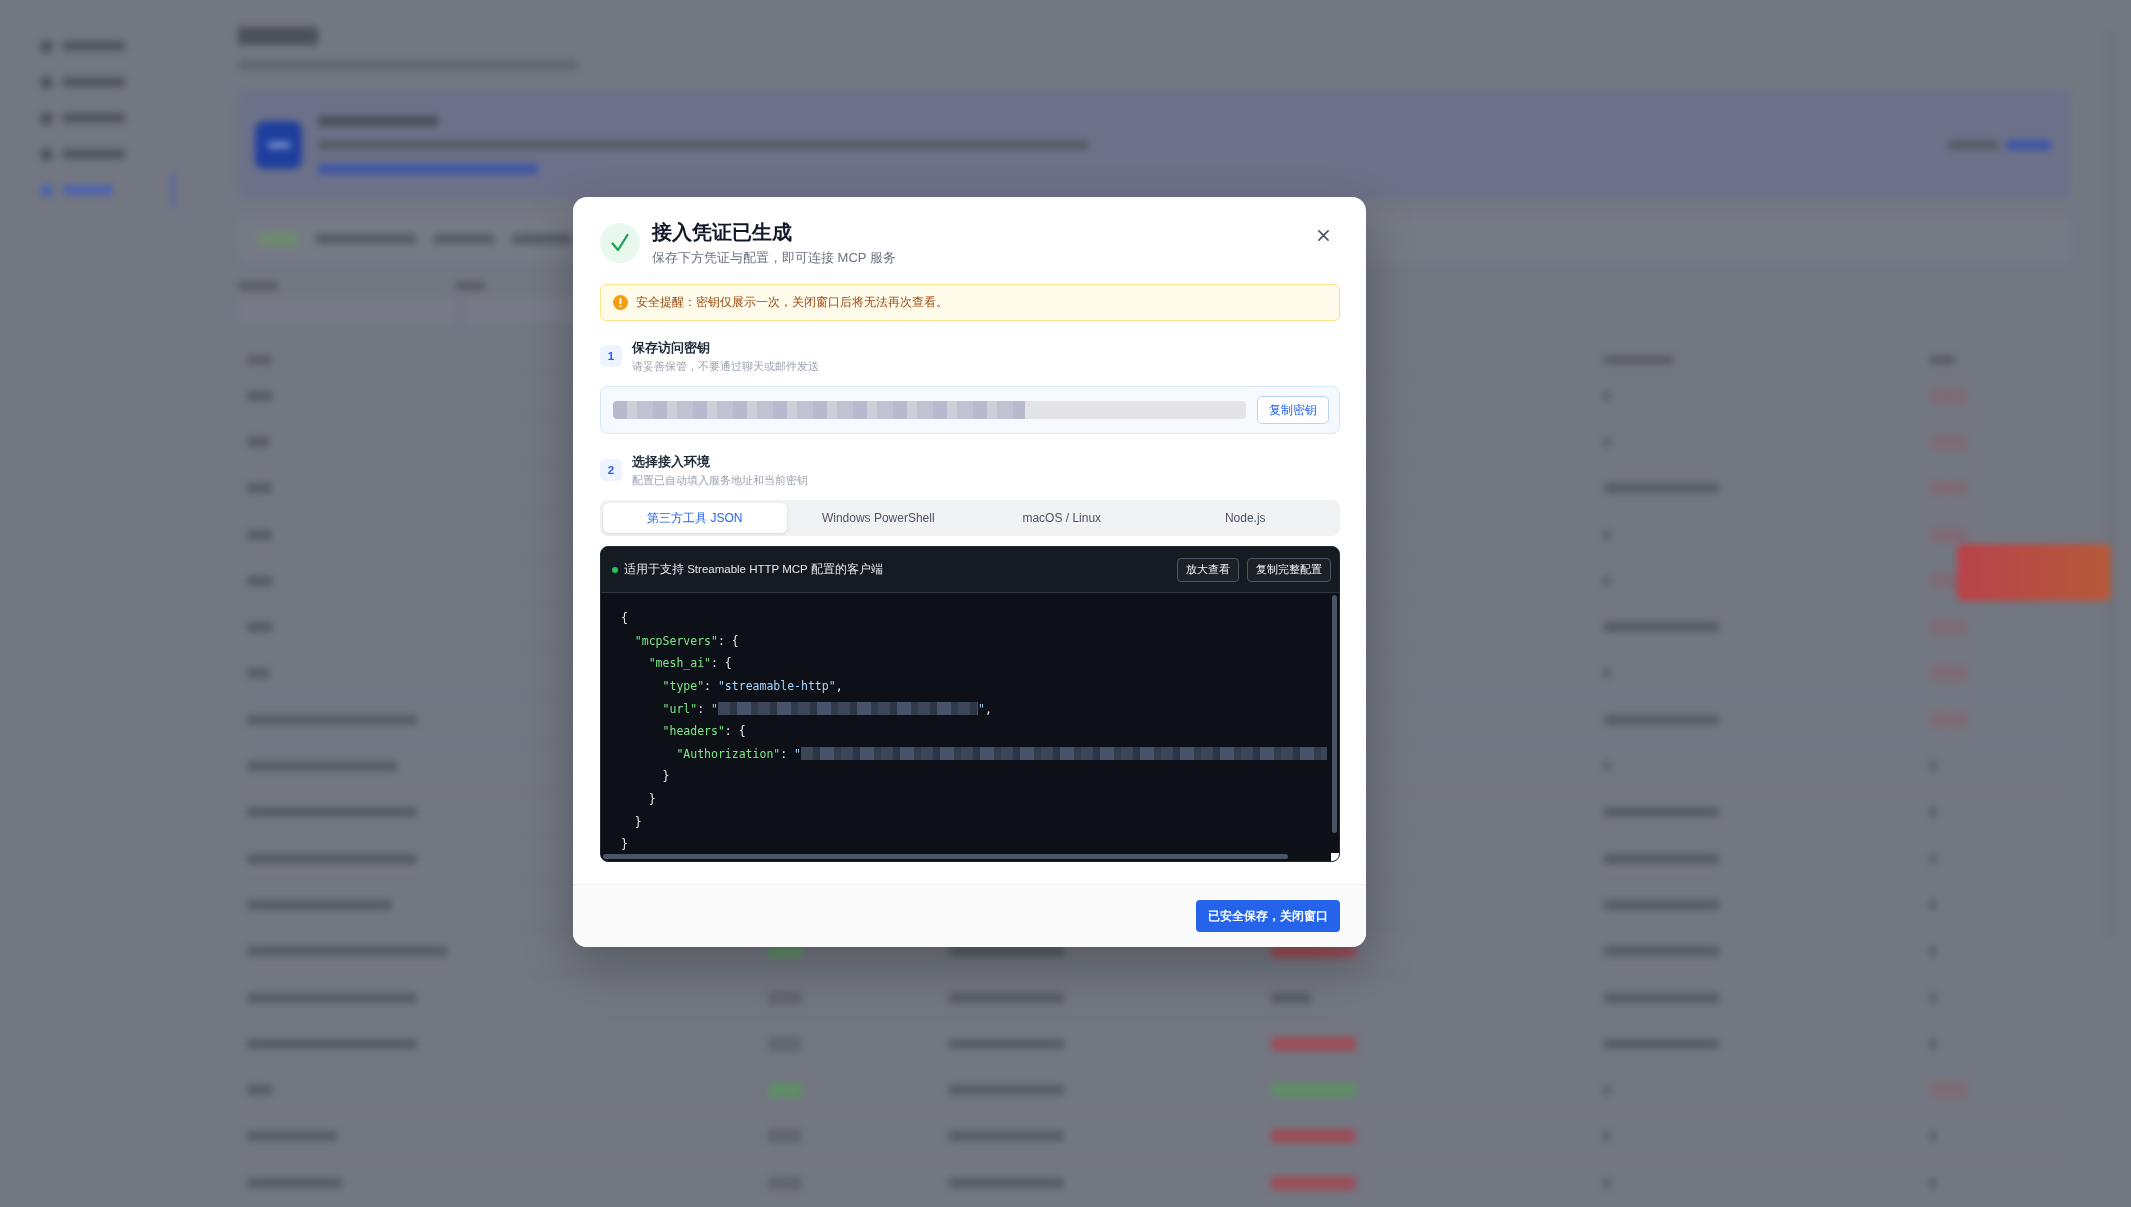 This screenshot has width=2131, height=1207. What do you see at coordinates (739, 753) in the screenshot?
I see `code-text: "Authorization": "` at bounding box center [739, 753].